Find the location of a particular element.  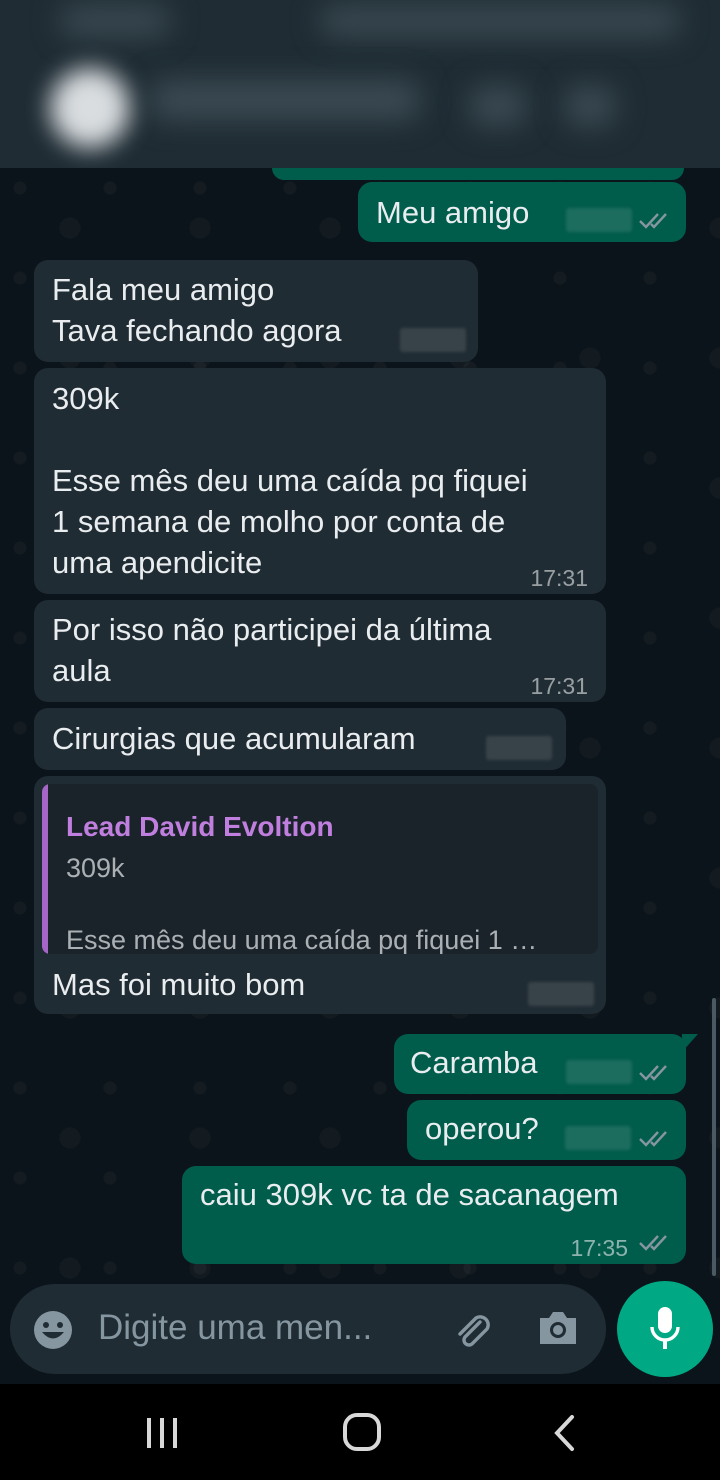

microphone-icon is located at coordinates (665, 1328).